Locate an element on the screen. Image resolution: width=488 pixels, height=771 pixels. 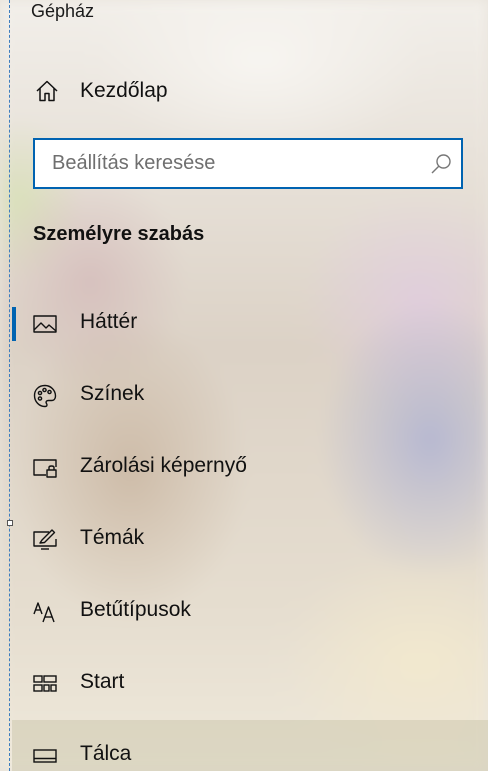
search-icon is located at coordinates (441, 164).